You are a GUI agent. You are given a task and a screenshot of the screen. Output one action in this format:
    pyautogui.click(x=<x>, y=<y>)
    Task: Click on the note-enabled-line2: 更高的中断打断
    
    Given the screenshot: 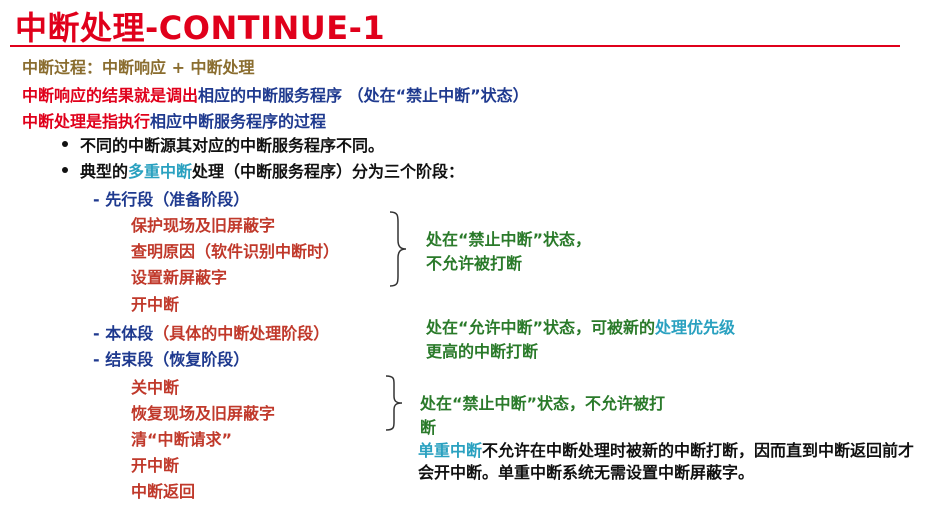 What is the action you would take?
    pyautogui.click(x=482, y=351)
    